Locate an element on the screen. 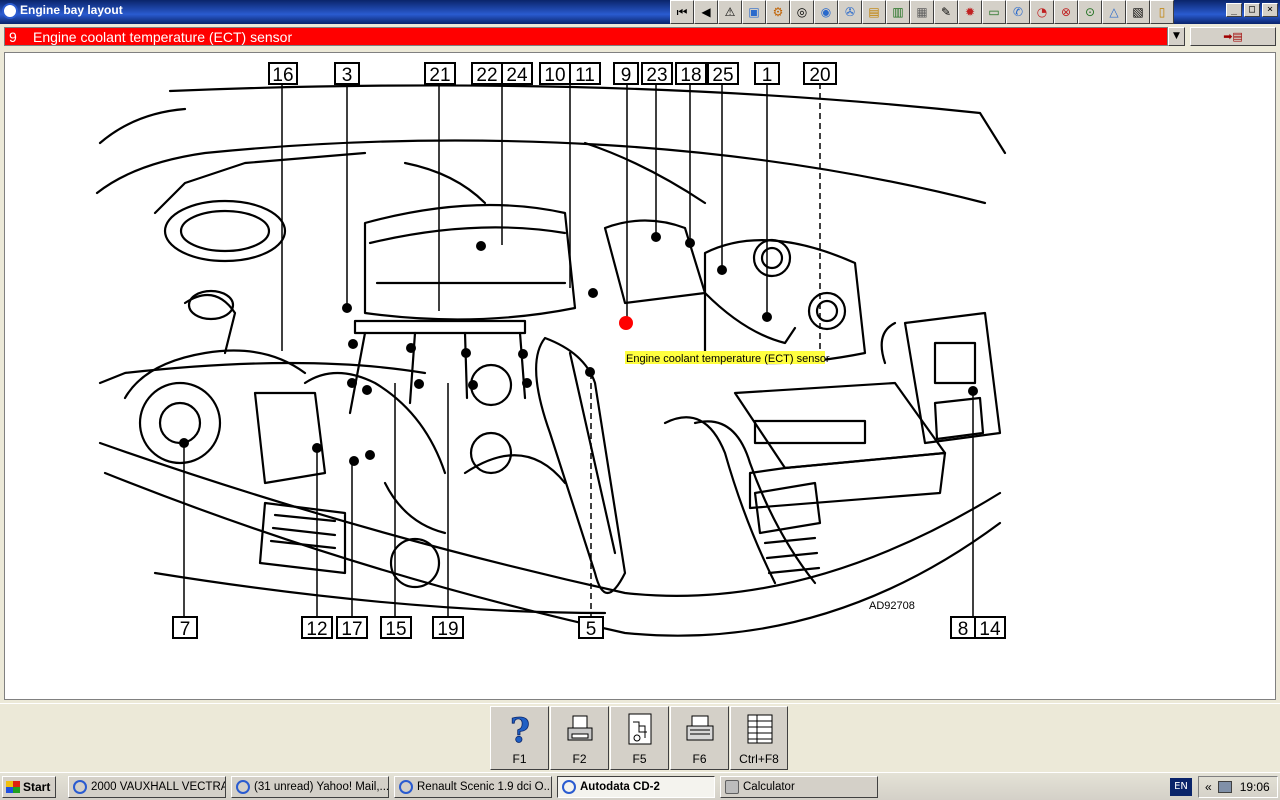 The height and width of the screenshot is (800, 1280). callout-10: 10 is located at coordinates (555, 74).